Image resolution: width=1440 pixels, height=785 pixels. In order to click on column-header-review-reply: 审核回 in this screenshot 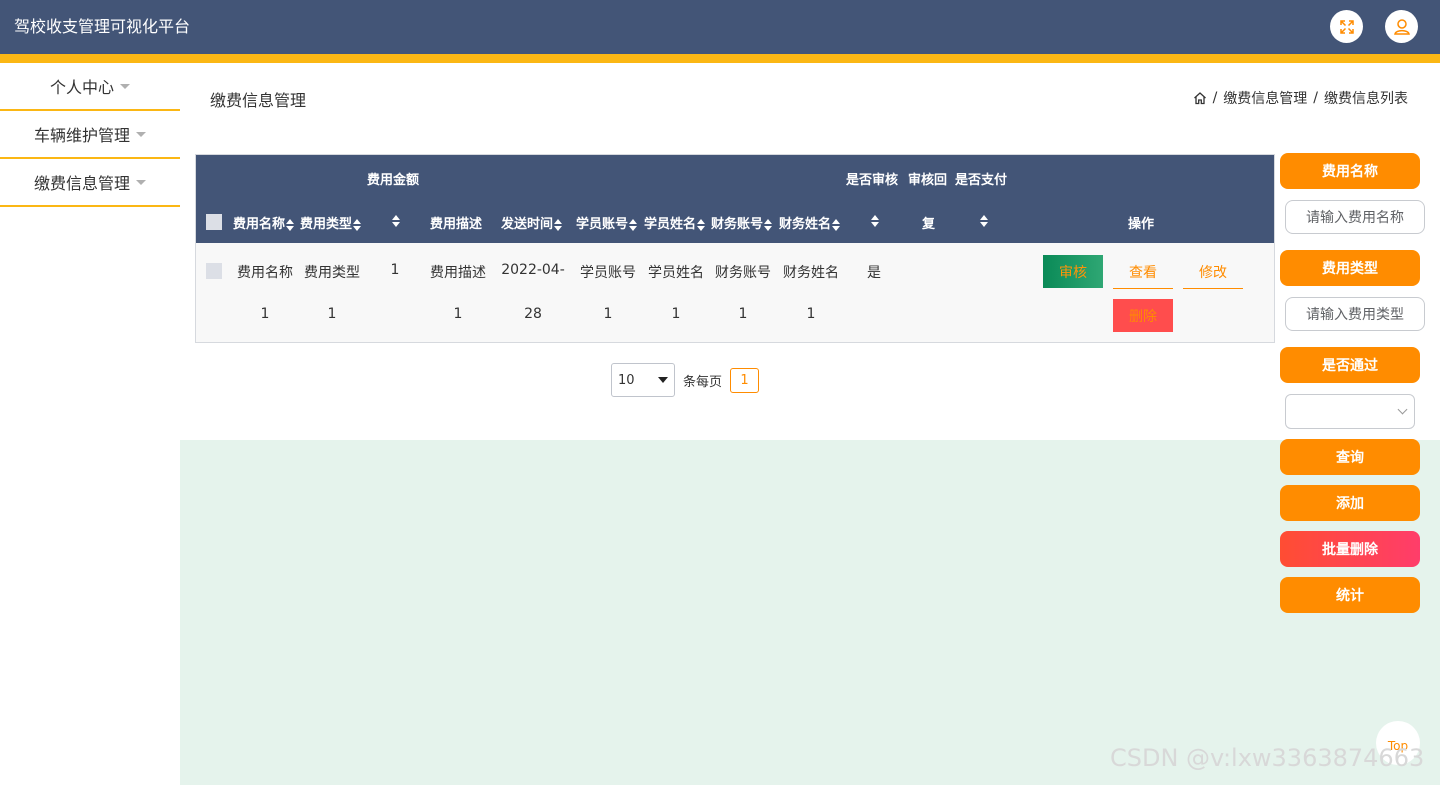, I will do `click(928, 180)`.